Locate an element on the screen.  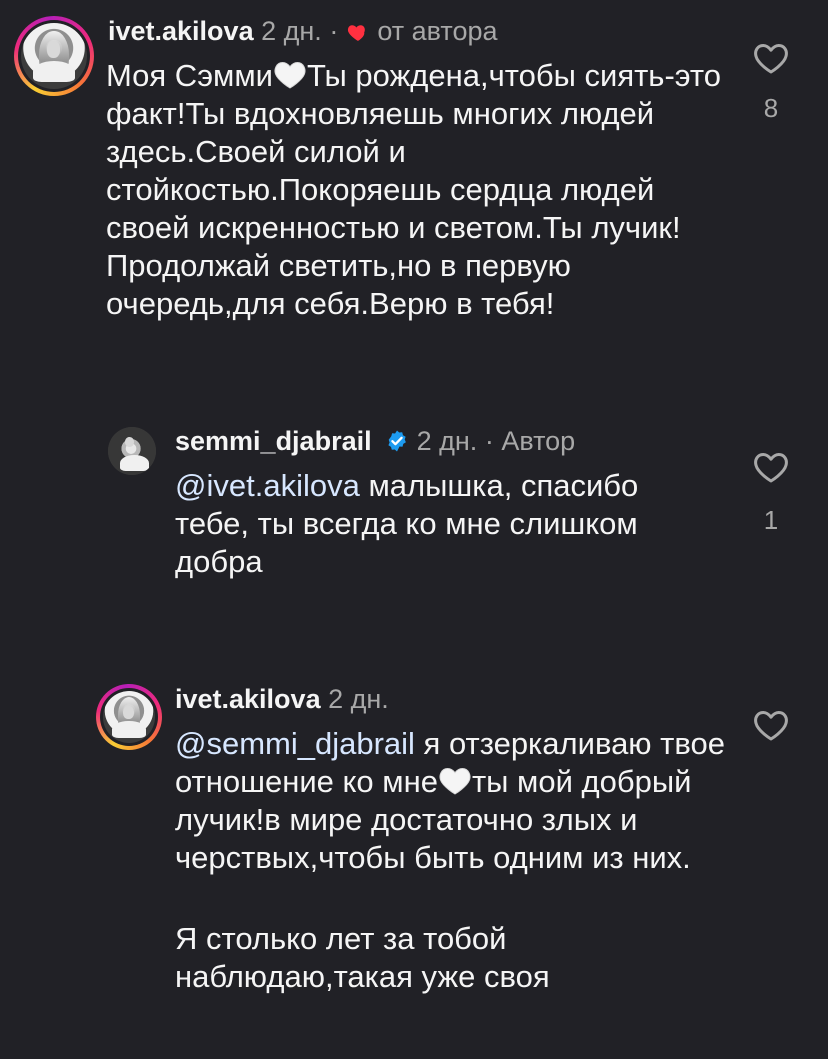
liked-by-author-label: от автора is located at coordinates (437, 31).